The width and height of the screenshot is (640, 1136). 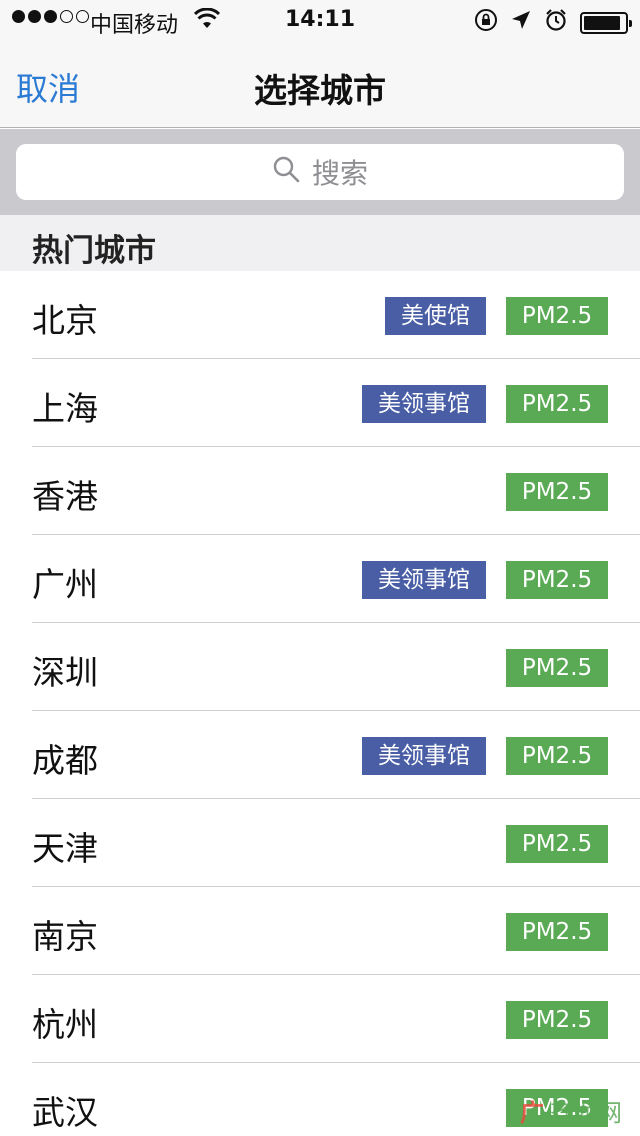 What do you see at coordinates (320, 843) in the screenshot?
I see `city-row: 天津 PM2.5` at bounding box center [320, 843].